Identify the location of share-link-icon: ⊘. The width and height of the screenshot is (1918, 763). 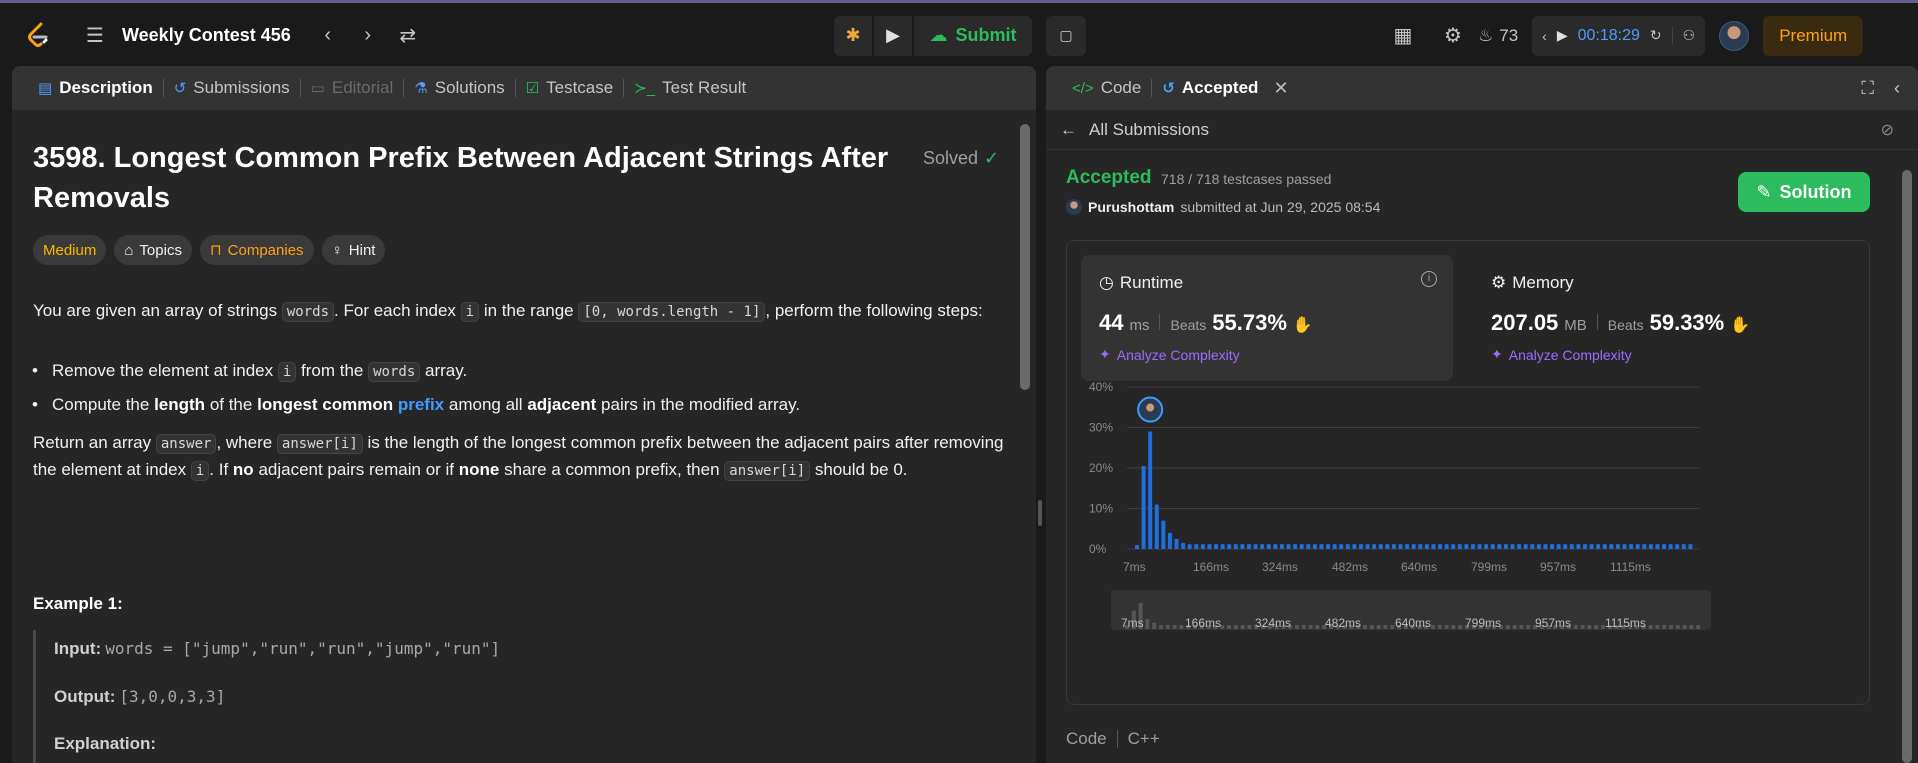
(1887, 130).